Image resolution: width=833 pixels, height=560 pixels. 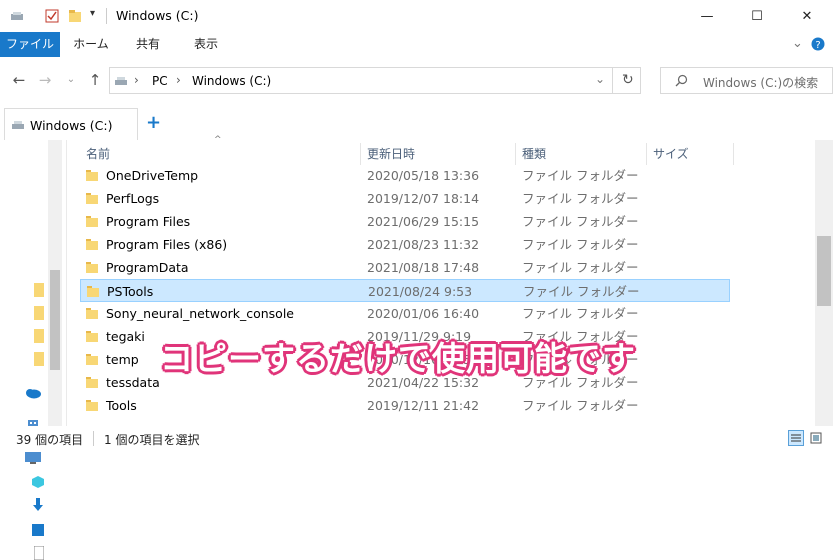 I want to click on table-row: Program Files 2021/06/29 15:15 ファイル フォルダー, so click(x=405, y=221).